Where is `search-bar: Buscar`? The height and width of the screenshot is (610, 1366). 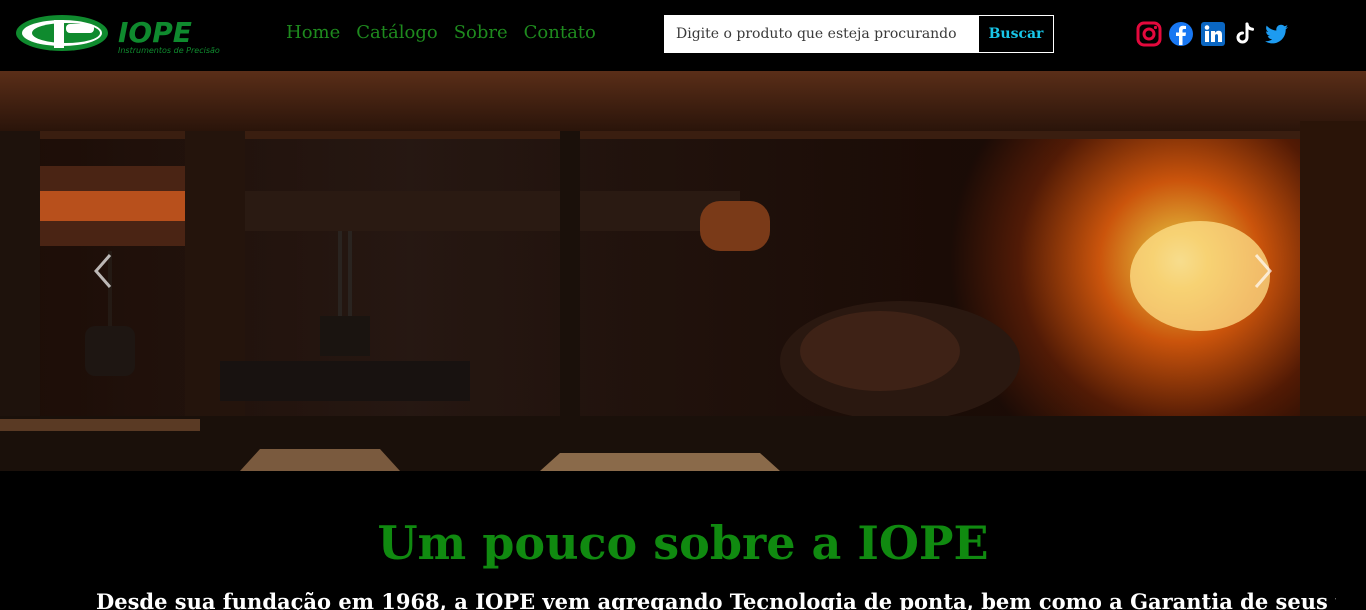
search-bar: Buscar is located at coordinates (859, 34).